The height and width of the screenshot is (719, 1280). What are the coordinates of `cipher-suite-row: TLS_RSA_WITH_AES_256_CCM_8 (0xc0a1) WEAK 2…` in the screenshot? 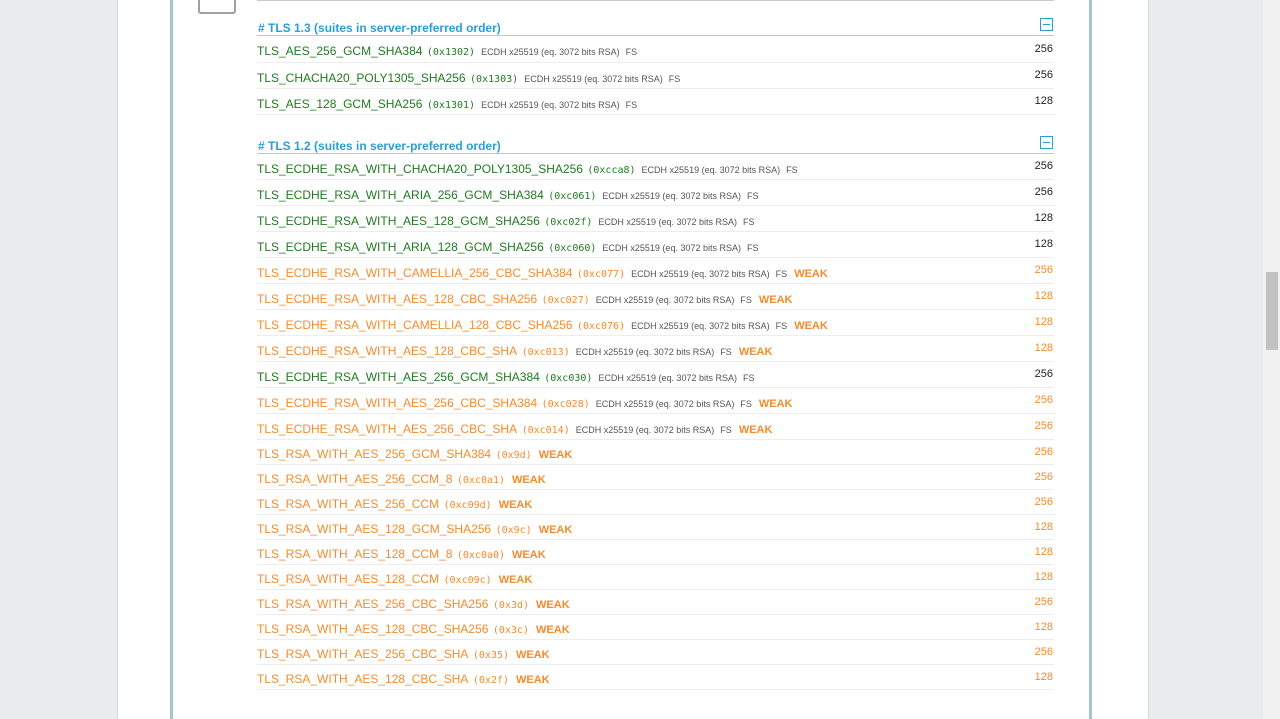 It's located at (655, 477).